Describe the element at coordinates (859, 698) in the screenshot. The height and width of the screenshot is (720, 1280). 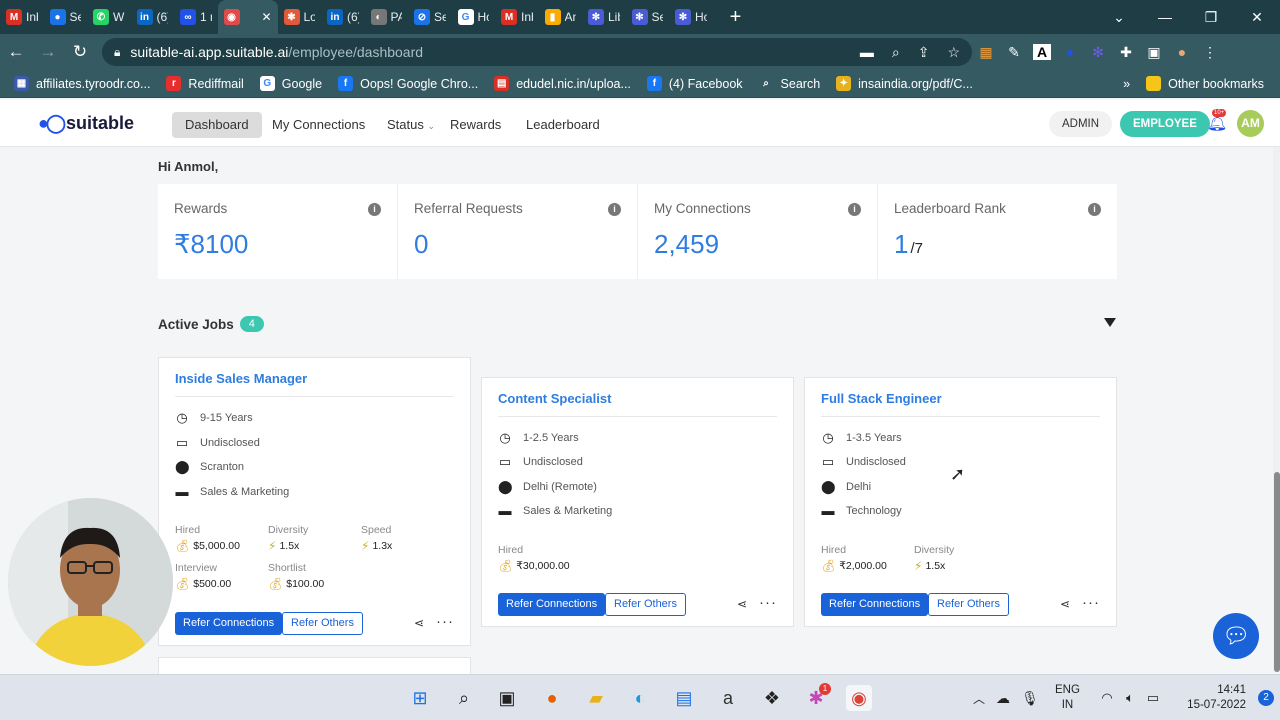
I see `chrome-icon: ◉` at that location.